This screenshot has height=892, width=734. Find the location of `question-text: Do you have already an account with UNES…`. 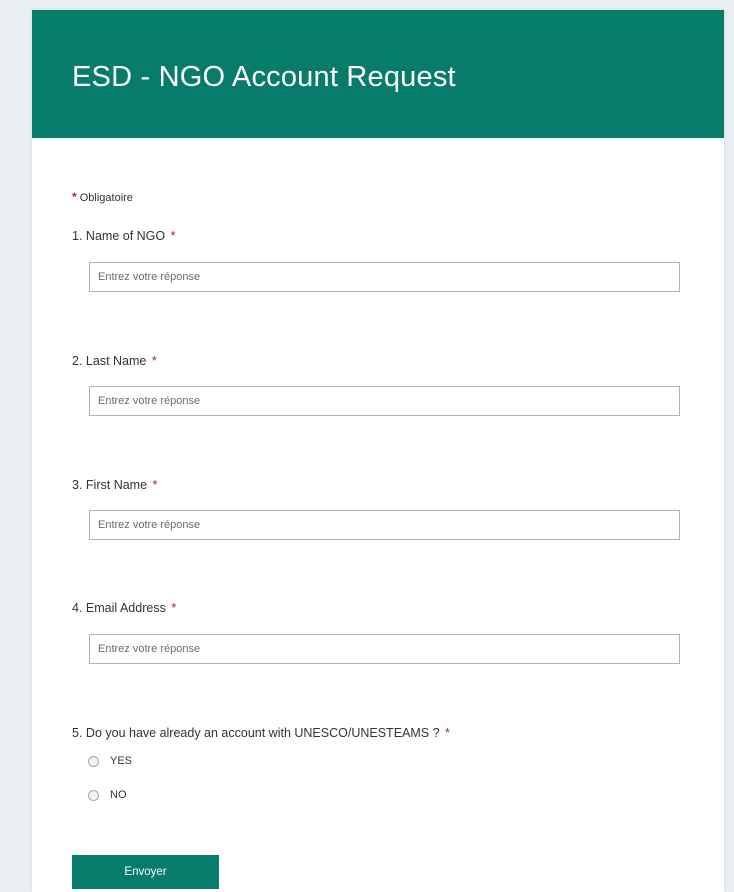

question-text: Do you have already an account with UNES… is located at coordinates (262, 733).